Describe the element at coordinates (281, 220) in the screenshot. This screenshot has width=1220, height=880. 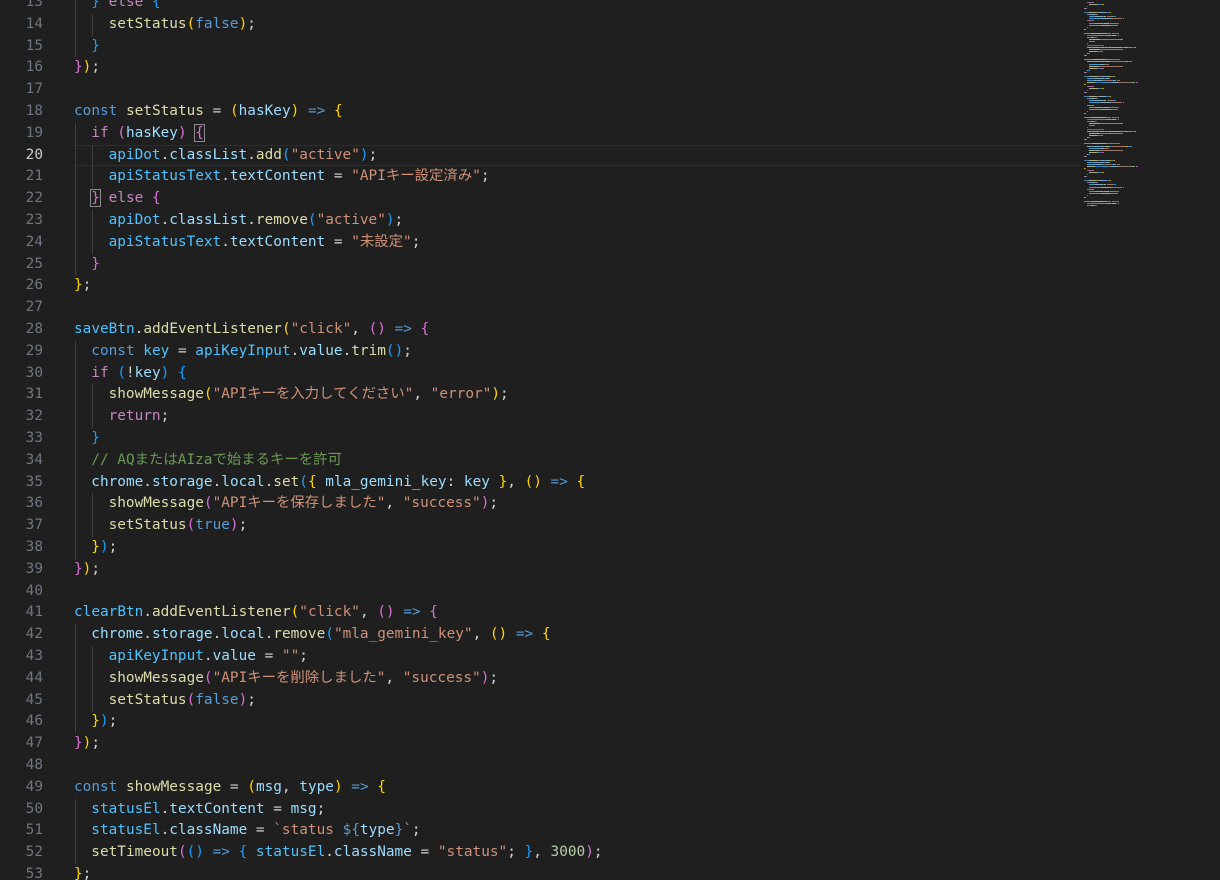
I see `function-name-token: remove` at that location.